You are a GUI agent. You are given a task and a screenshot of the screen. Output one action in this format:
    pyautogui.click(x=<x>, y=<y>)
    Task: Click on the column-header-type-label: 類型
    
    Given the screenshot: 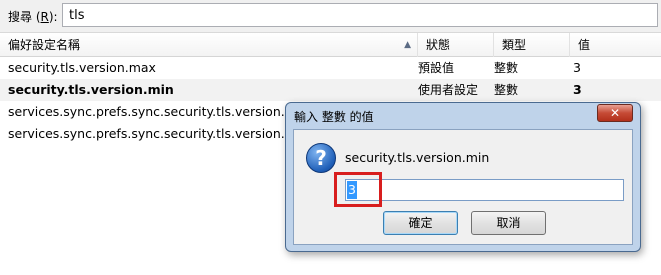 What is the action you would take?
    pyautogui.click(x=514, y=45)
    